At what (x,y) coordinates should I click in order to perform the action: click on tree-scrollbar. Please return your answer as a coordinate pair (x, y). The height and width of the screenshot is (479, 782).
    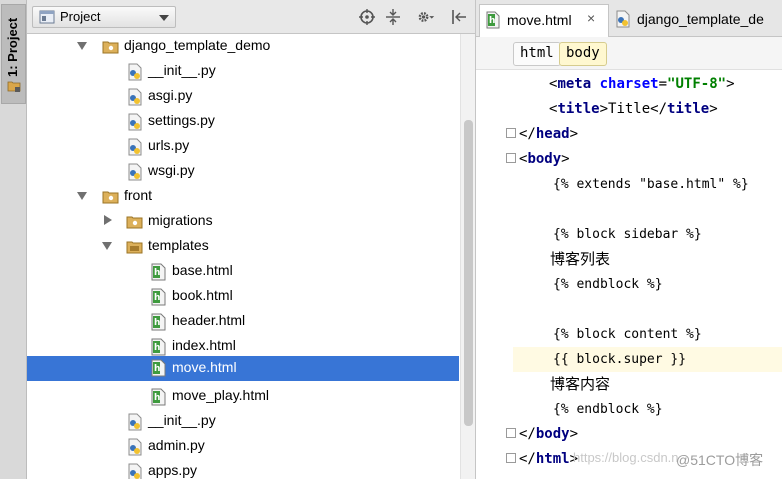
    Looking at the image, I should click on (467, 256).